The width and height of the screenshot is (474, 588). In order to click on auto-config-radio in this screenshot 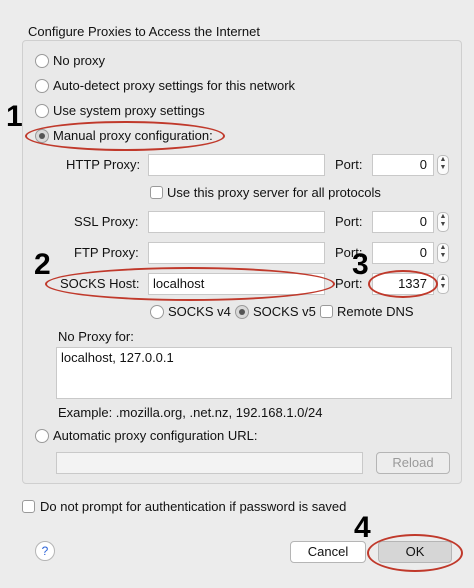, I will do `click(42, 436)`.